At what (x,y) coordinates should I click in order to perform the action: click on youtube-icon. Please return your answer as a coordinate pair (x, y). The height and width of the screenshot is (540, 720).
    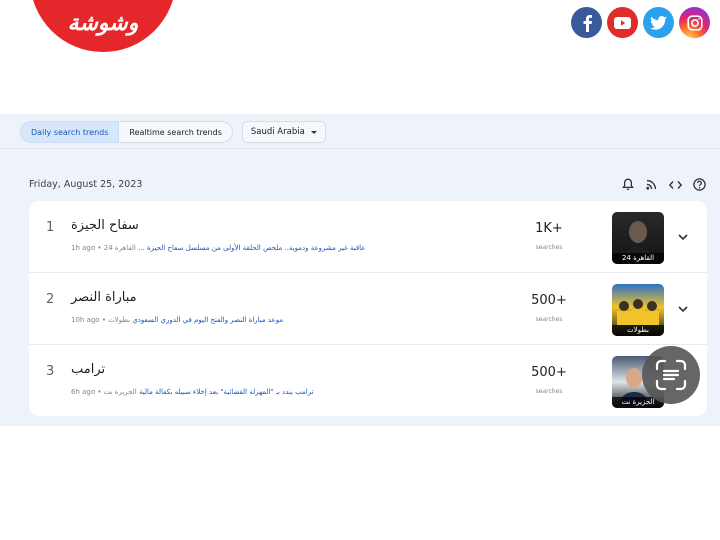
    Looking at the image, I should click on (622, 22).